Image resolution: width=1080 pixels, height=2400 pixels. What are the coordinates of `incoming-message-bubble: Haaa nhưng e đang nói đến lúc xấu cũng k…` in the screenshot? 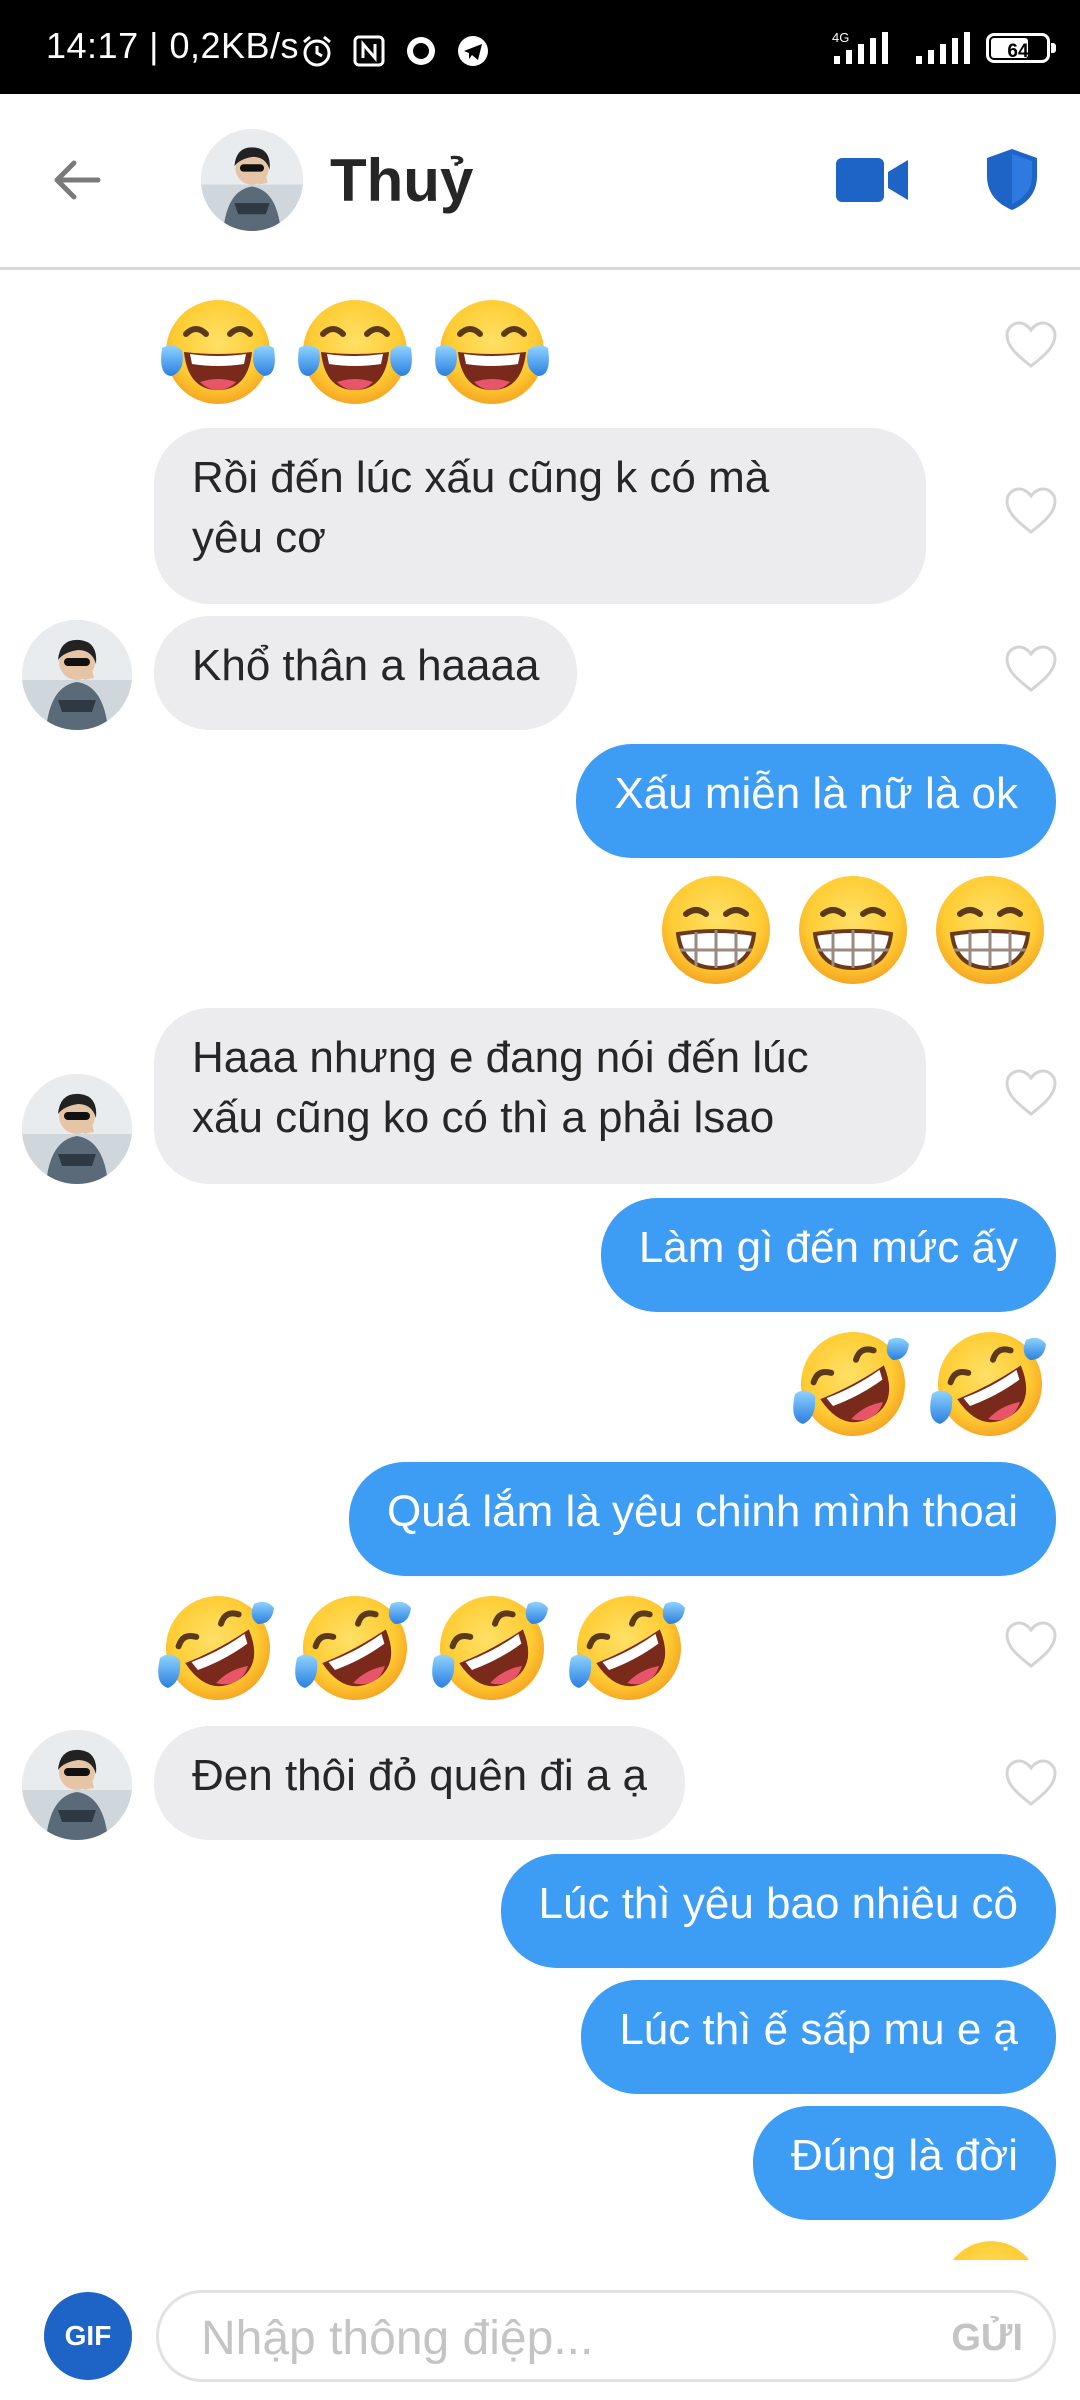 It's located at (540, 1096).